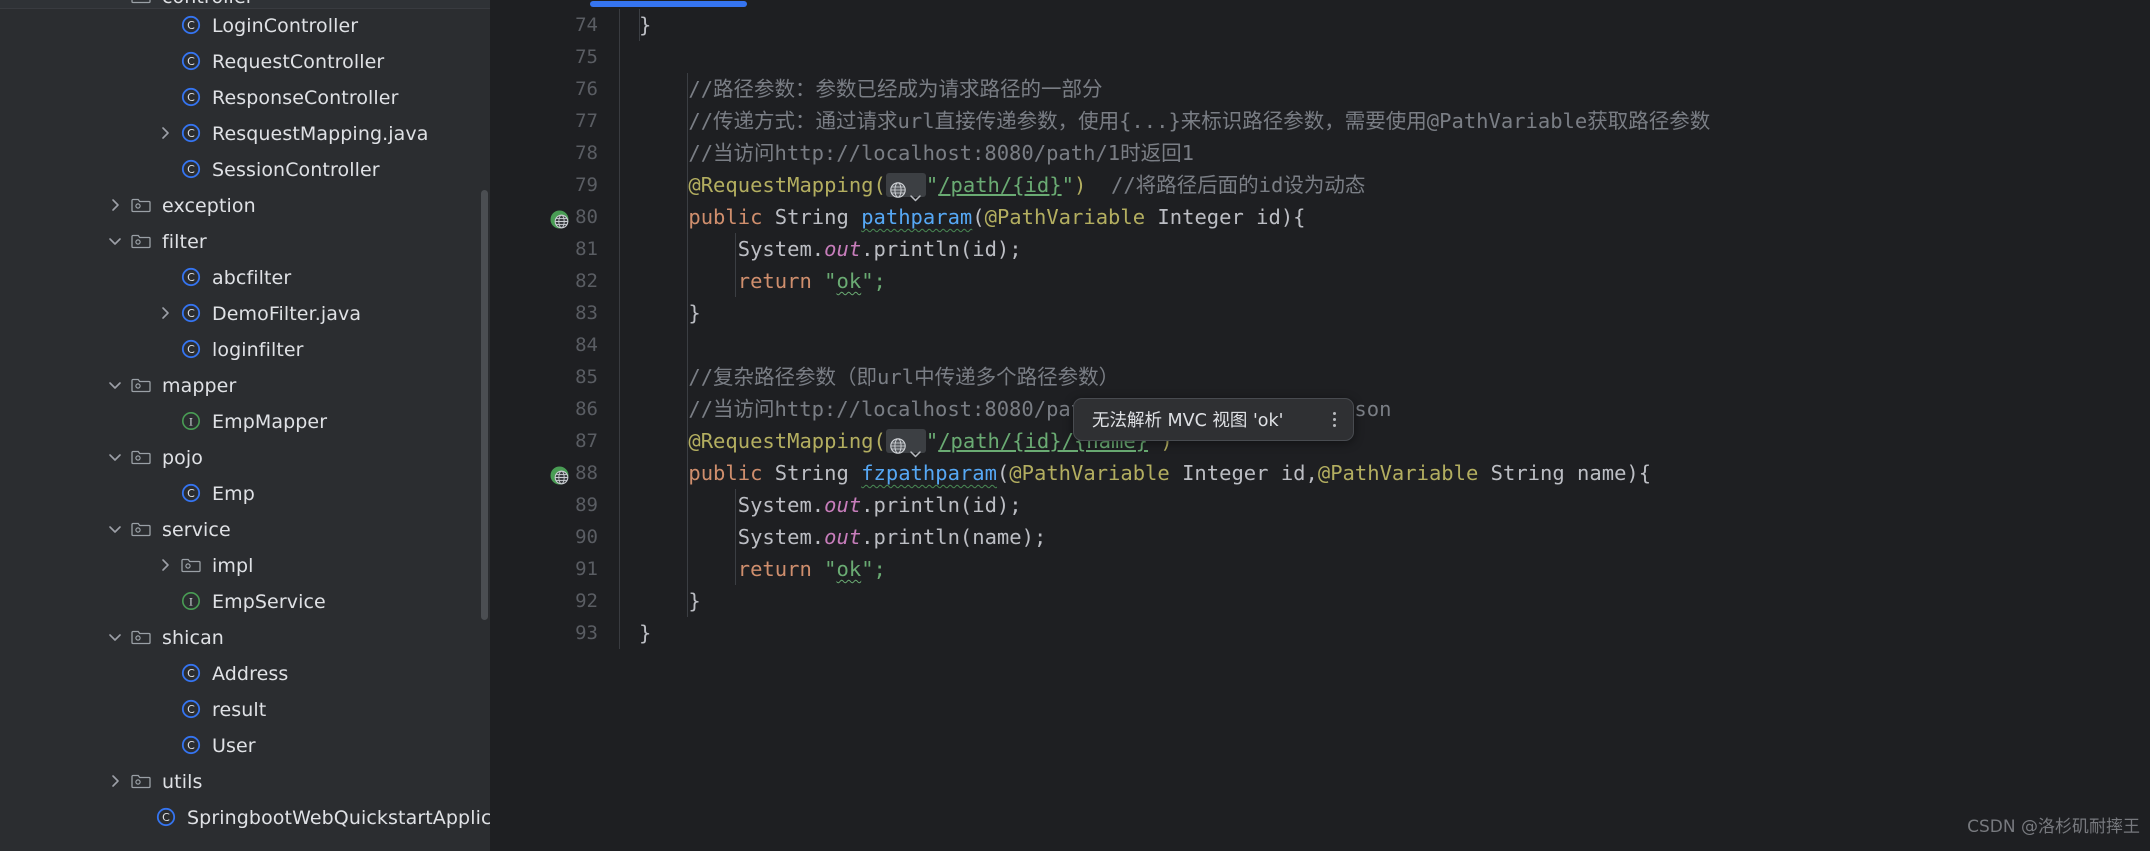  I want to click on line-number: 87, so click(550, 441).